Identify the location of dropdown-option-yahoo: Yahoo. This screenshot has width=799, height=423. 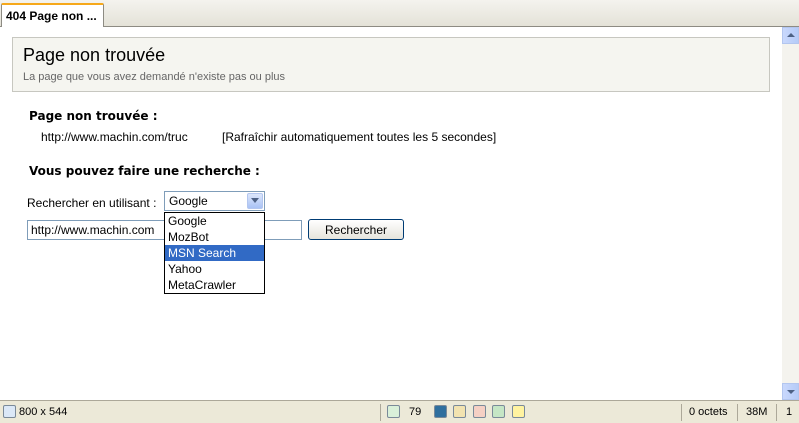
(214, 269).